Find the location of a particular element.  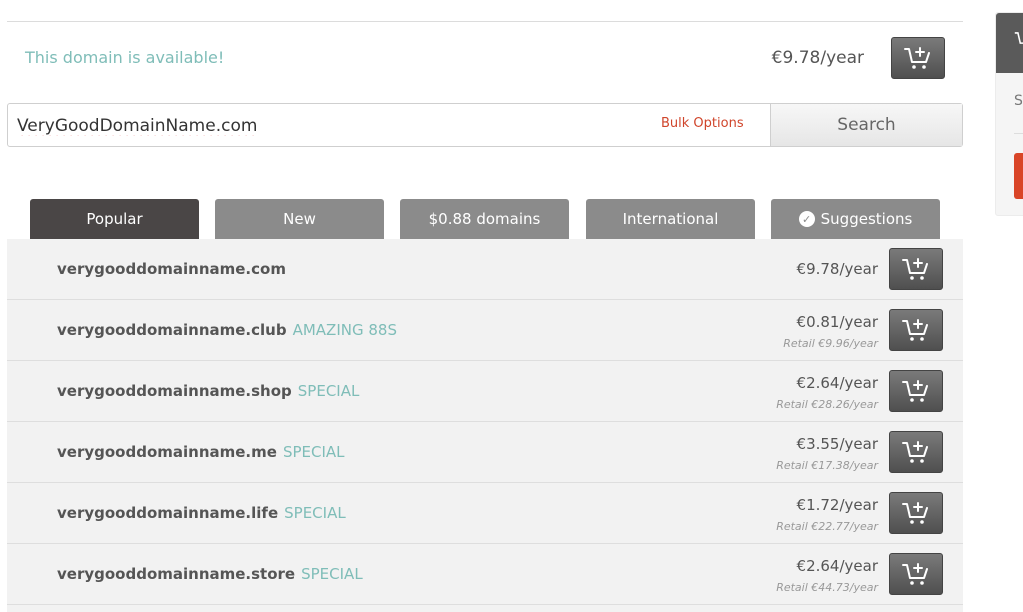

domain-name-text: verygooddomainname.shop is located at coordinates (174, 391).